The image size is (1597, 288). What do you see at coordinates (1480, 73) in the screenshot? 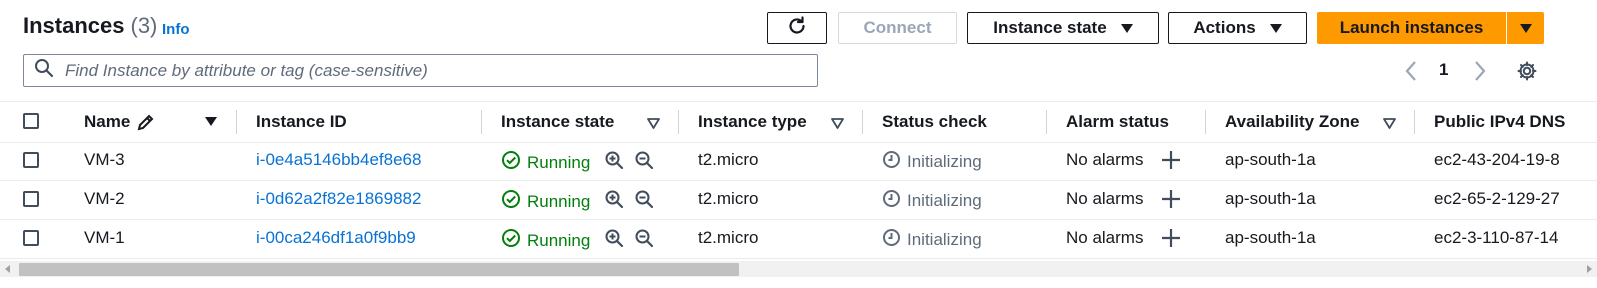
I see `chevron-right-icon` at bounding box center [1480, 73].